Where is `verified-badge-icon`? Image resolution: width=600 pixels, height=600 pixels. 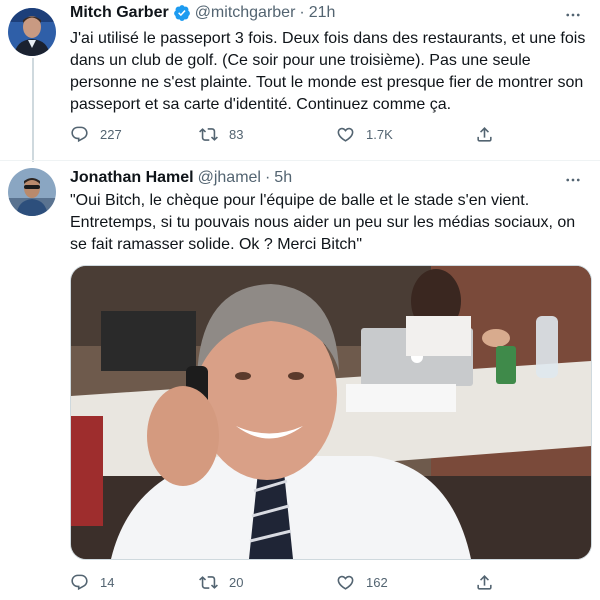 verified-badge-icon is located at coordinates (182, 13).